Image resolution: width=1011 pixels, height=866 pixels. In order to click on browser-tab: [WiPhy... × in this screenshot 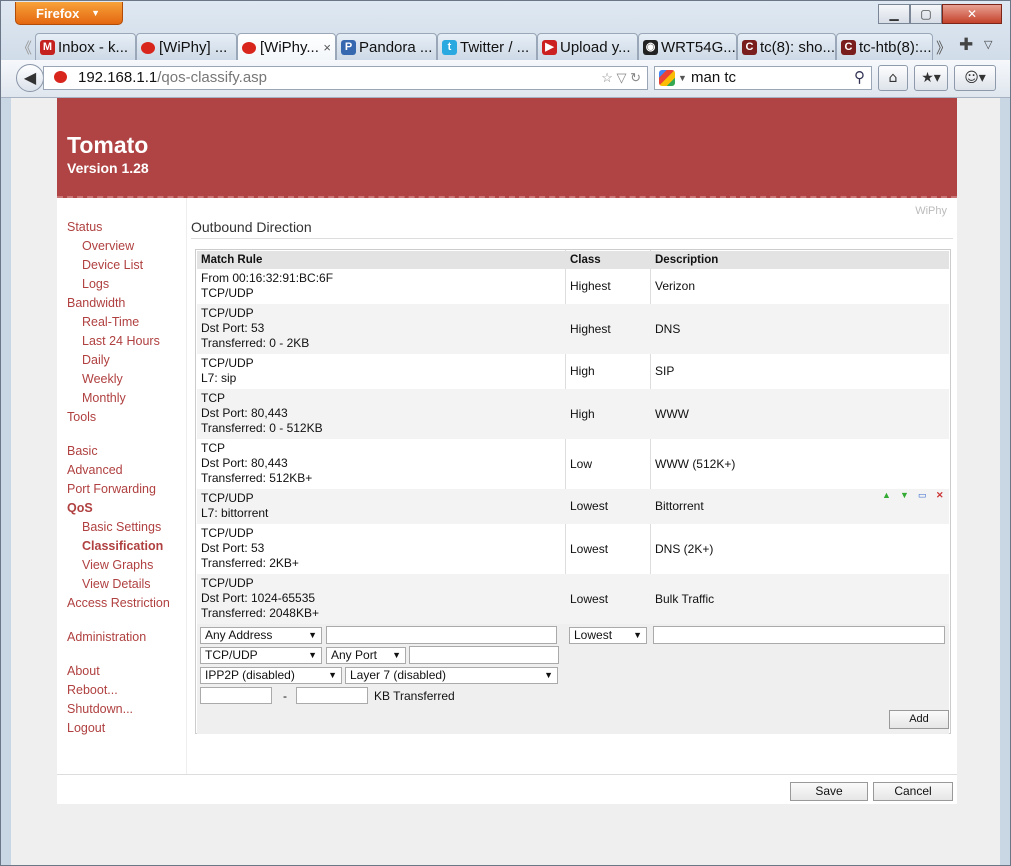, I will do `click(286, 47)`.